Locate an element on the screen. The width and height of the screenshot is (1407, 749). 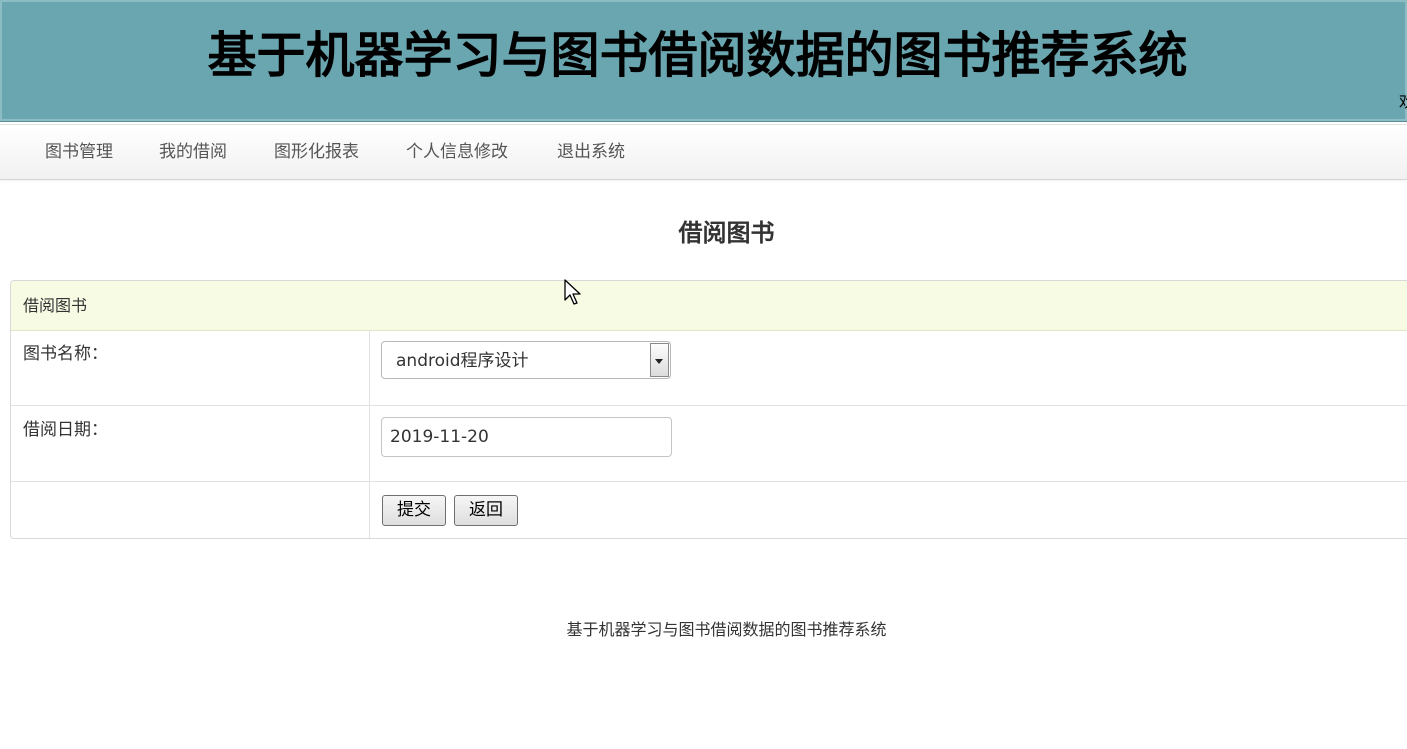
site-title: 基于机器学习与图书借阅数据的图书推荐系统 is located at coordinates (697, 55).